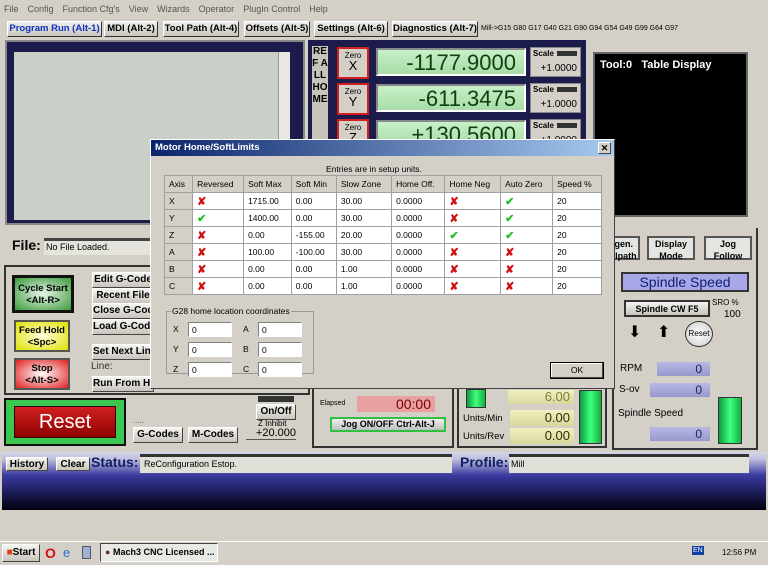 Image resolution: width=768 pixels, height=565 pixels. What do you see at coordinates (267, 252) in the screenshot?
I see `value-cell: 100.00` at bounding box center [267, 252].